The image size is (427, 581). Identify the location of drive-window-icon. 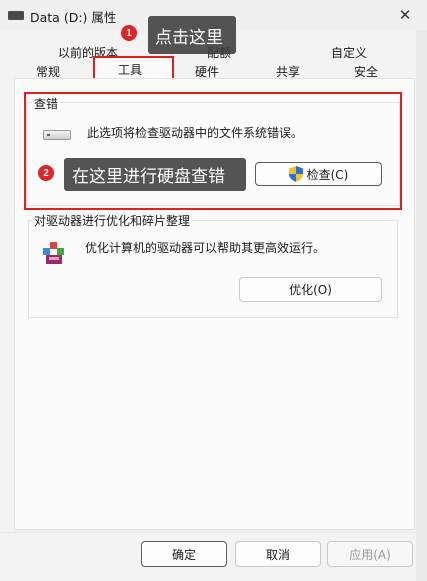
(16, 15).